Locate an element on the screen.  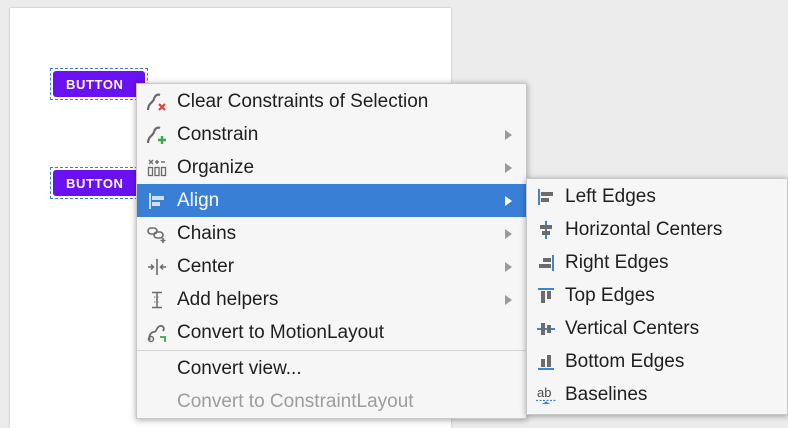
svg-text: ab is located at coordinates (544, 392).